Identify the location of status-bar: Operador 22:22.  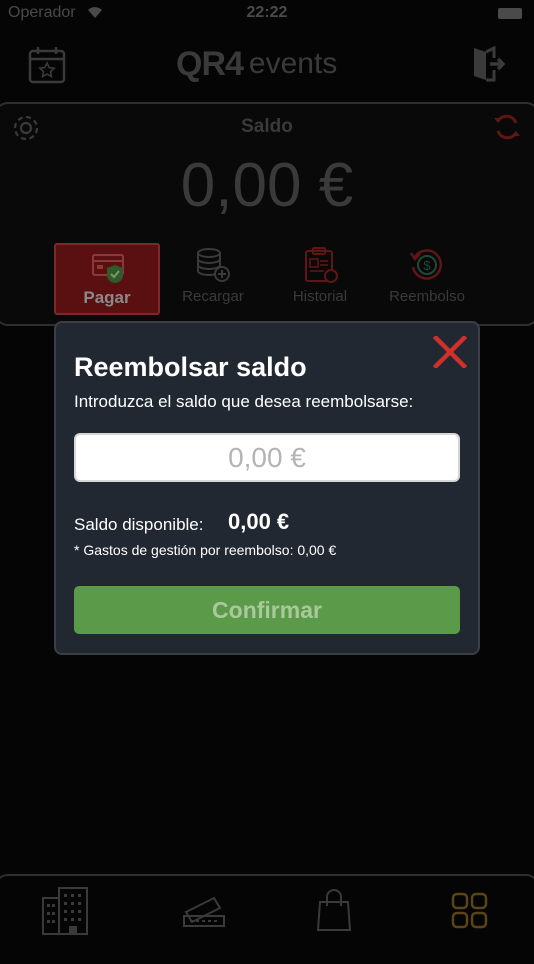
(267, 14).